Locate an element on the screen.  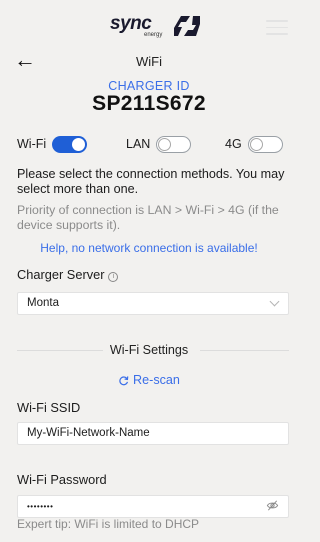
charger-server-label-text: Charger Server is located at coordinates (61, 274).